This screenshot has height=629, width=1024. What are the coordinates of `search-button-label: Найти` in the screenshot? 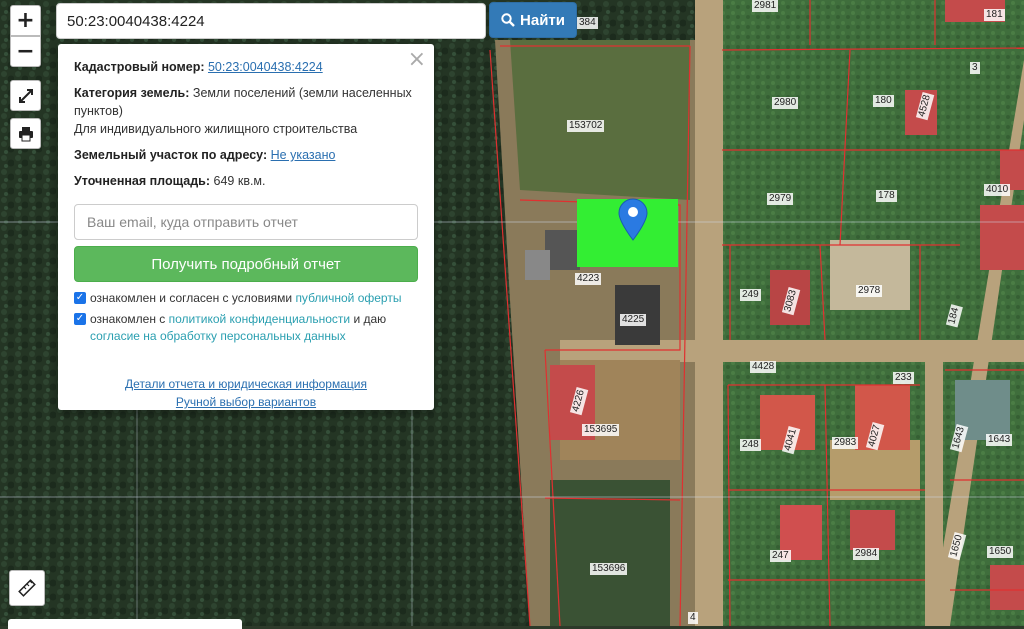 It's located at (542, 20).